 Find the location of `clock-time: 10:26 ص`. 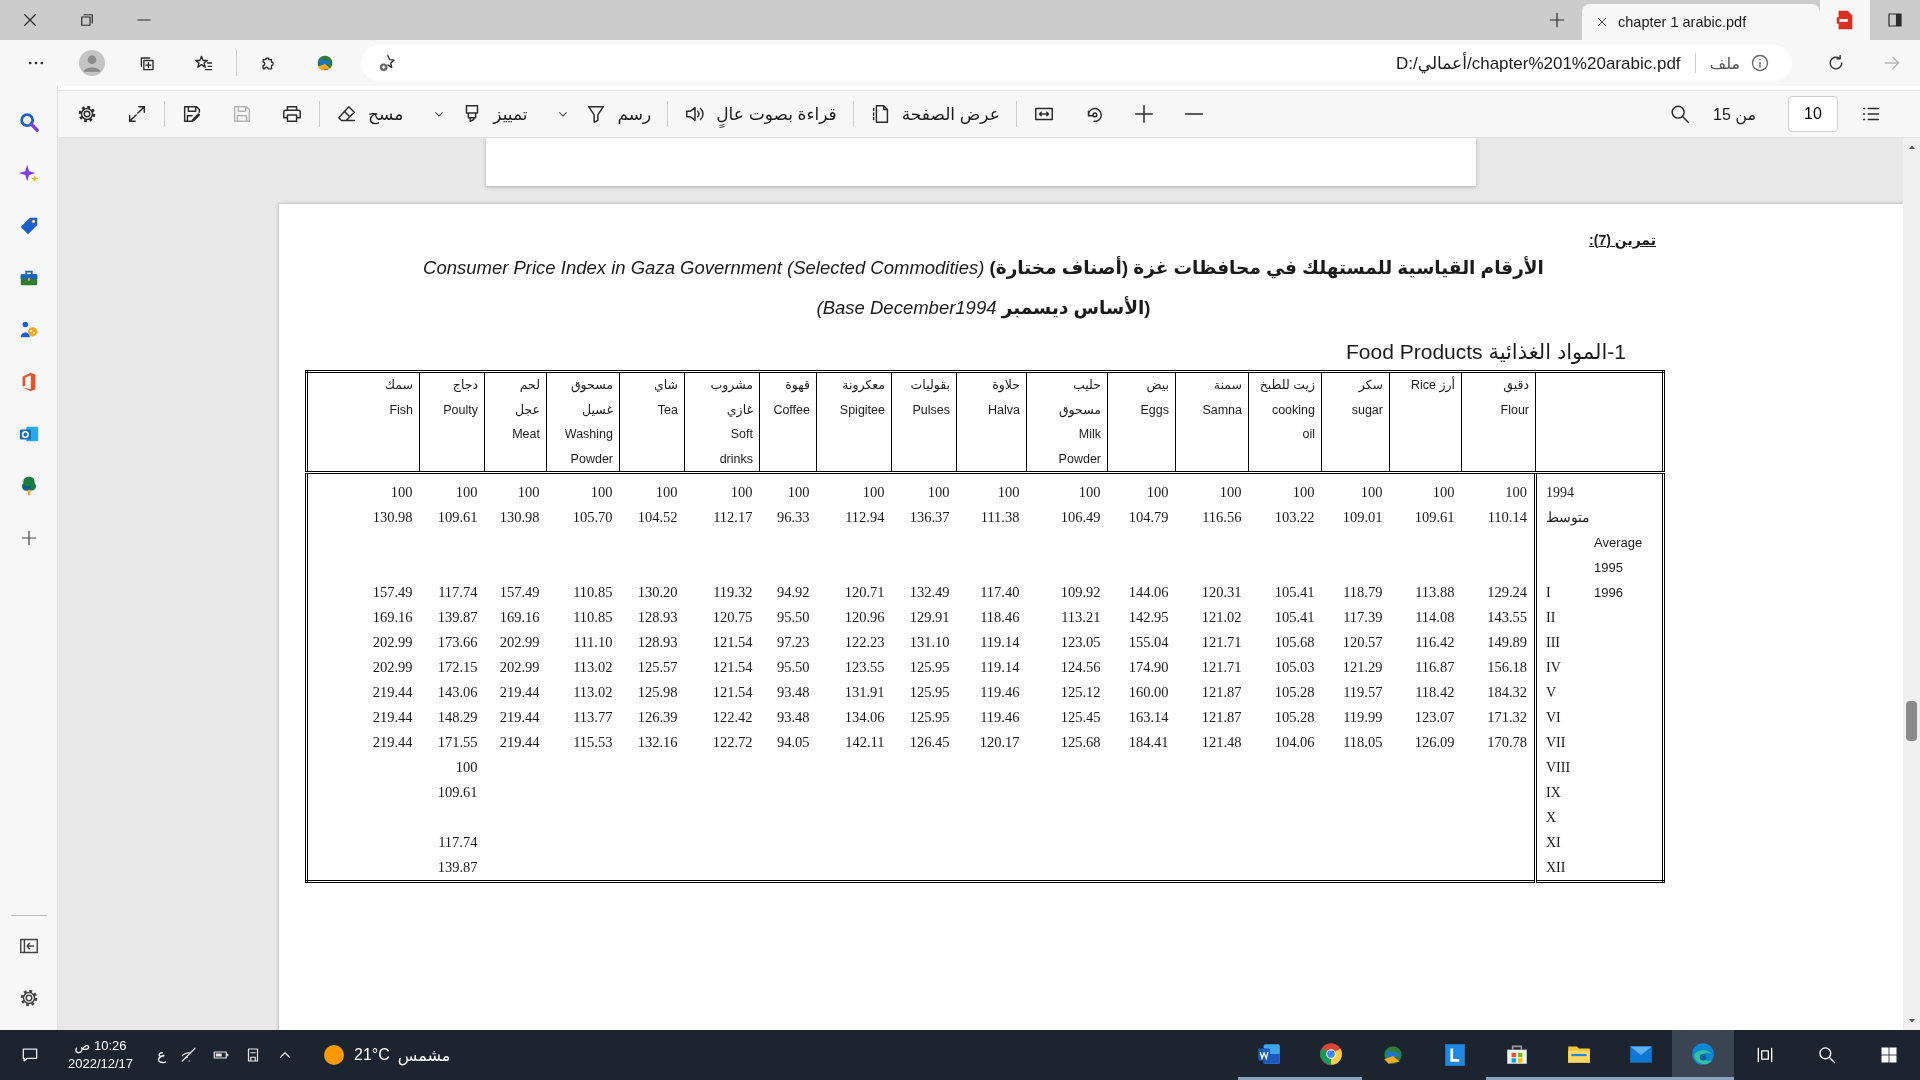

clock-time: 10:26 ص is located at coordinates (100, 1046).